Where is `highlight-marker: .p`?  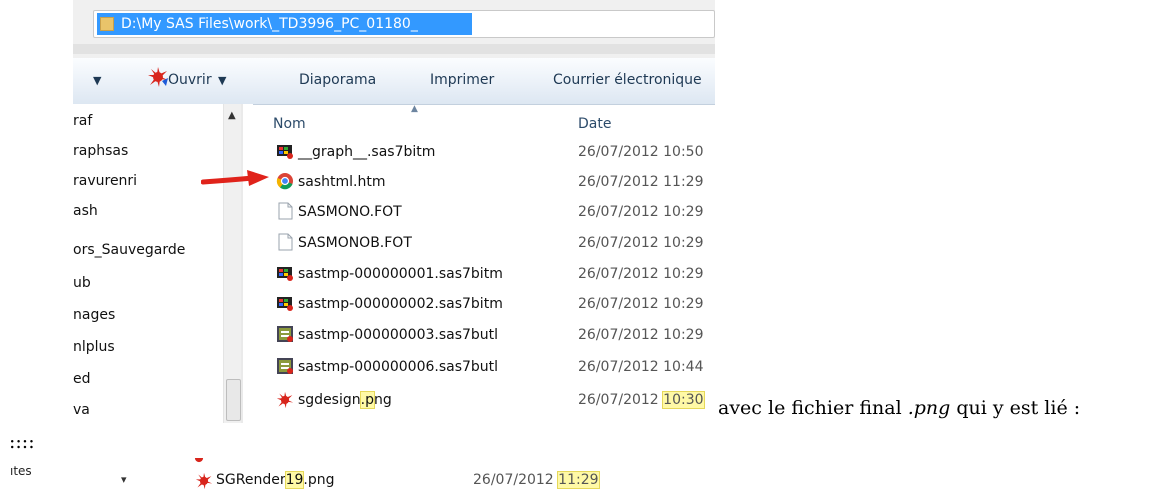
highlight-marker: .p is located at coordinates (367, 400).